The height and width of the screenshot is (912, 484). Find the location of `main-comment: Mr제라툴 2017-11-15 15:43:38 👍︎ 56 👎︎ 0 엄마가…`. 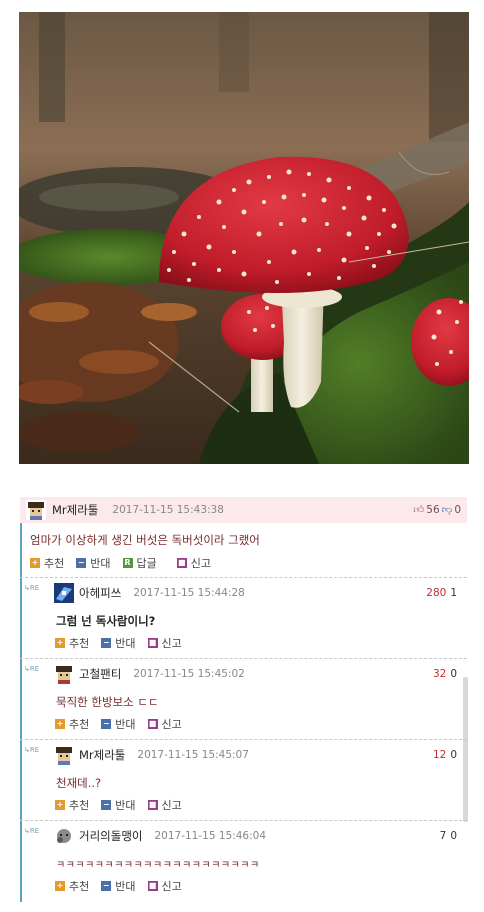

main-comment: Mr제라툴 2017-11-15 15:43:38 👍︎ 56 👎︎ 0 엄마가… is located at coordinates (243, 537).